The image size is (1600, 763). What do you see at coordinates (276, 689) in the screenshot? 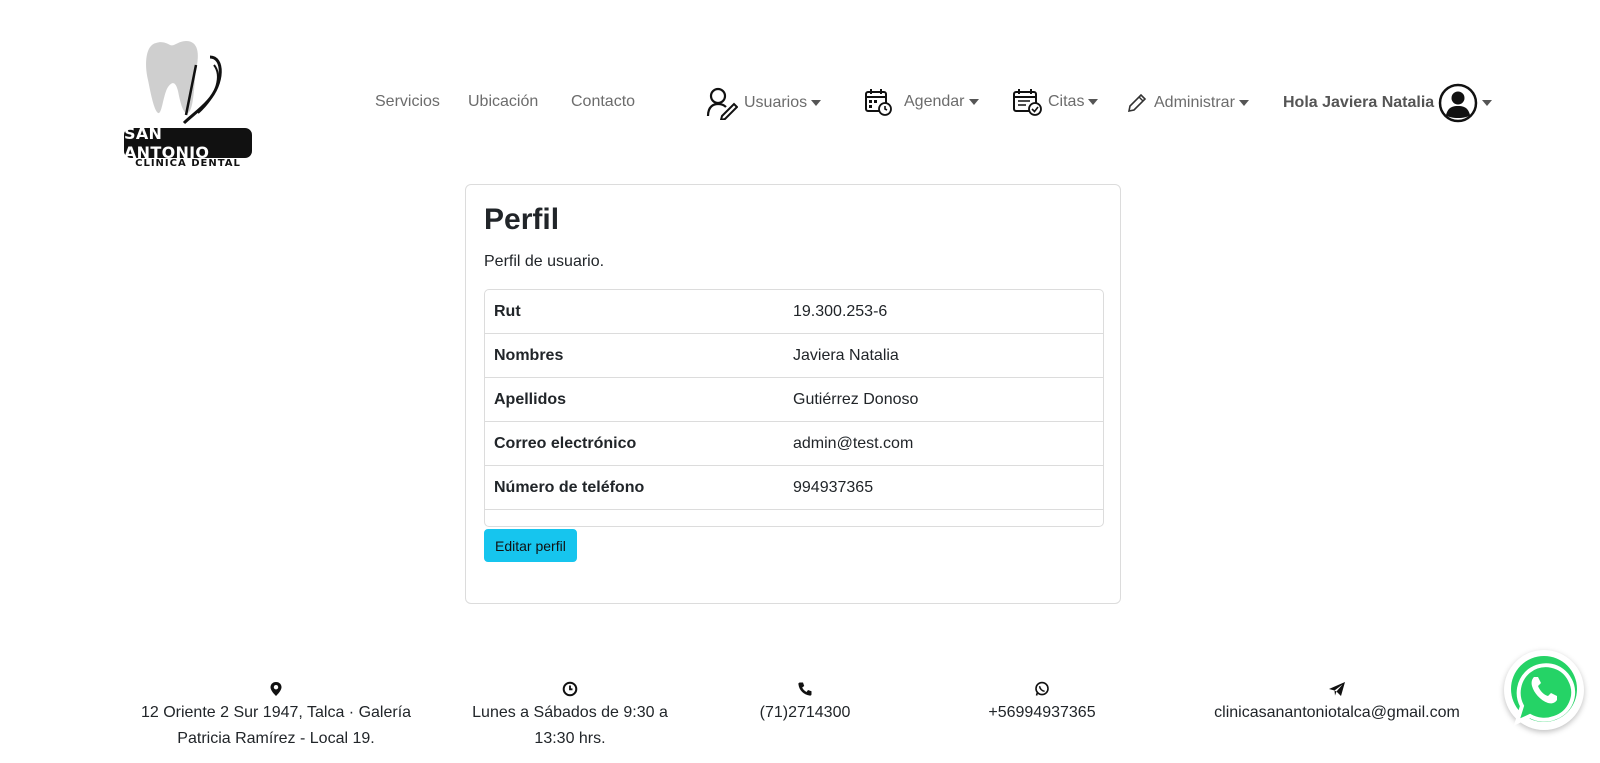
I see `map-pin-icon` at bounding box center [276, 689].